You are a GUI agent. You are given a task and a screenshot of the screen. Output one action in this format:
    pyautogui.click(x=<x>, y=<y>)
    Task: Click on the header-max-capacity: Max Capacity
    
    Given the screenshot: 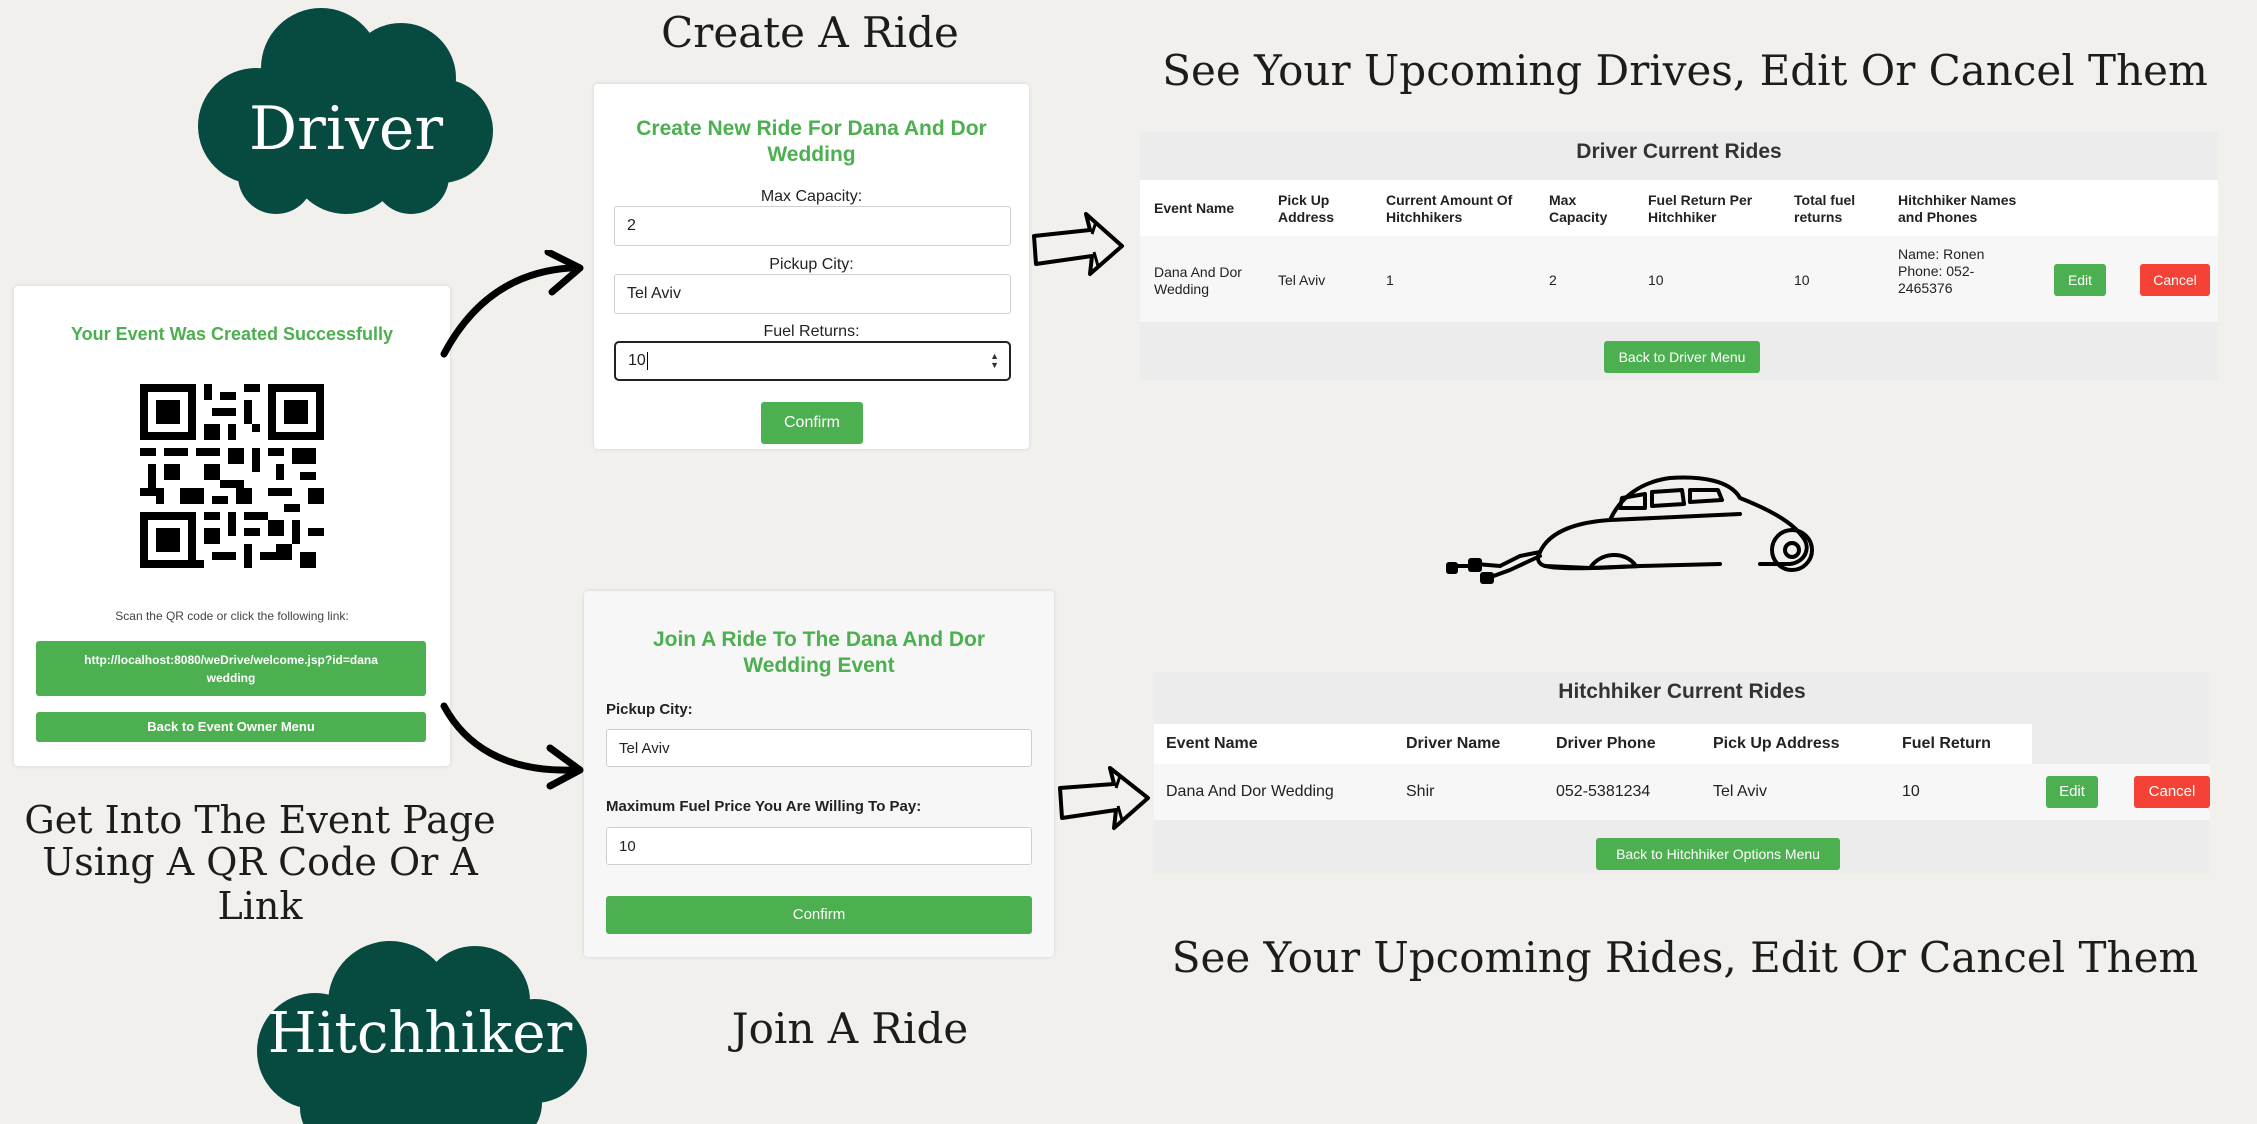 What is the action you would take?
    pyautogui.click(x=1578, y=208)
    